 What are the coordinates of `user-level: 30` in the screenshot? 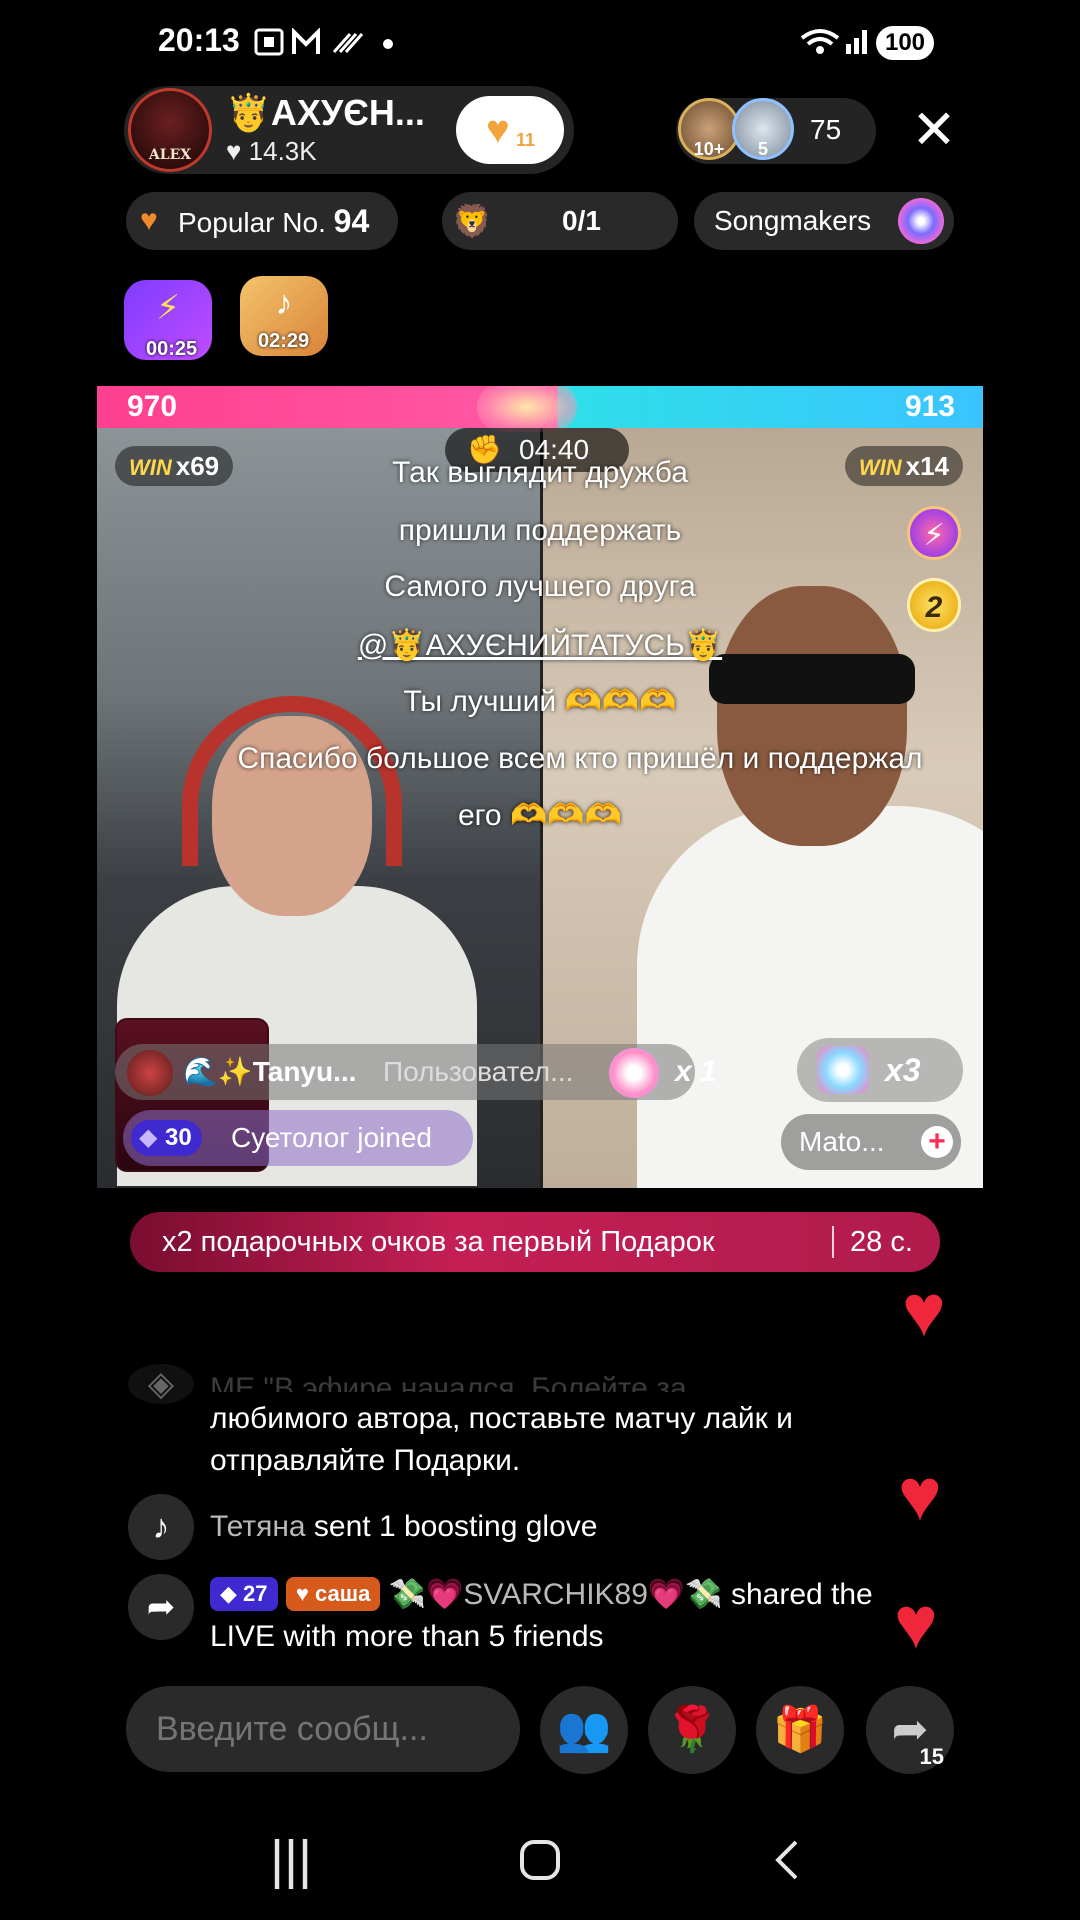 It's located at (178, 1137).